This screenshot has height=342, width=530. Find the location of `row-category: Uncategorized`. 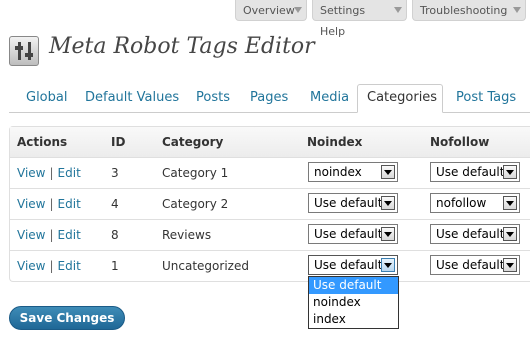

row-category: Uncategorized is located at coordinates (205, 266).